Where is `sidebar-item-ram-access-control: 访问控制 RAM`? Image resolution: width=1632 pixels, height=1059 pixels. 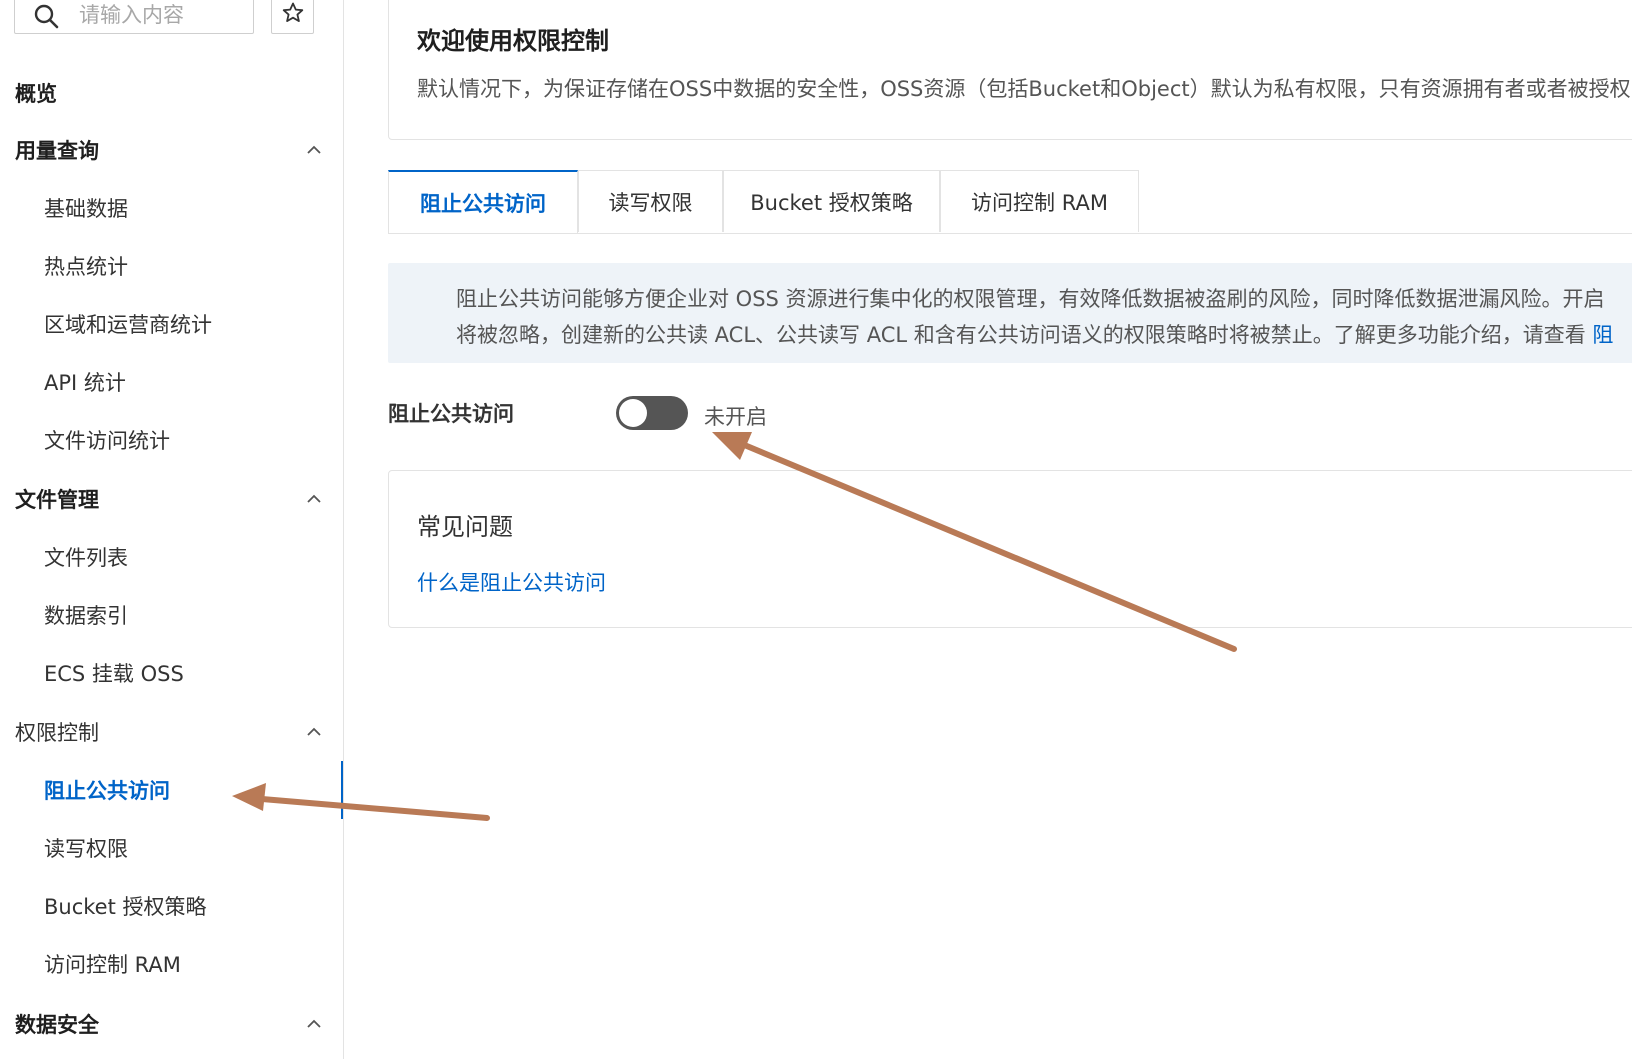
sidebar-item-ram-access-control: 访问控制 RAM is located at coordinates (171, 964).